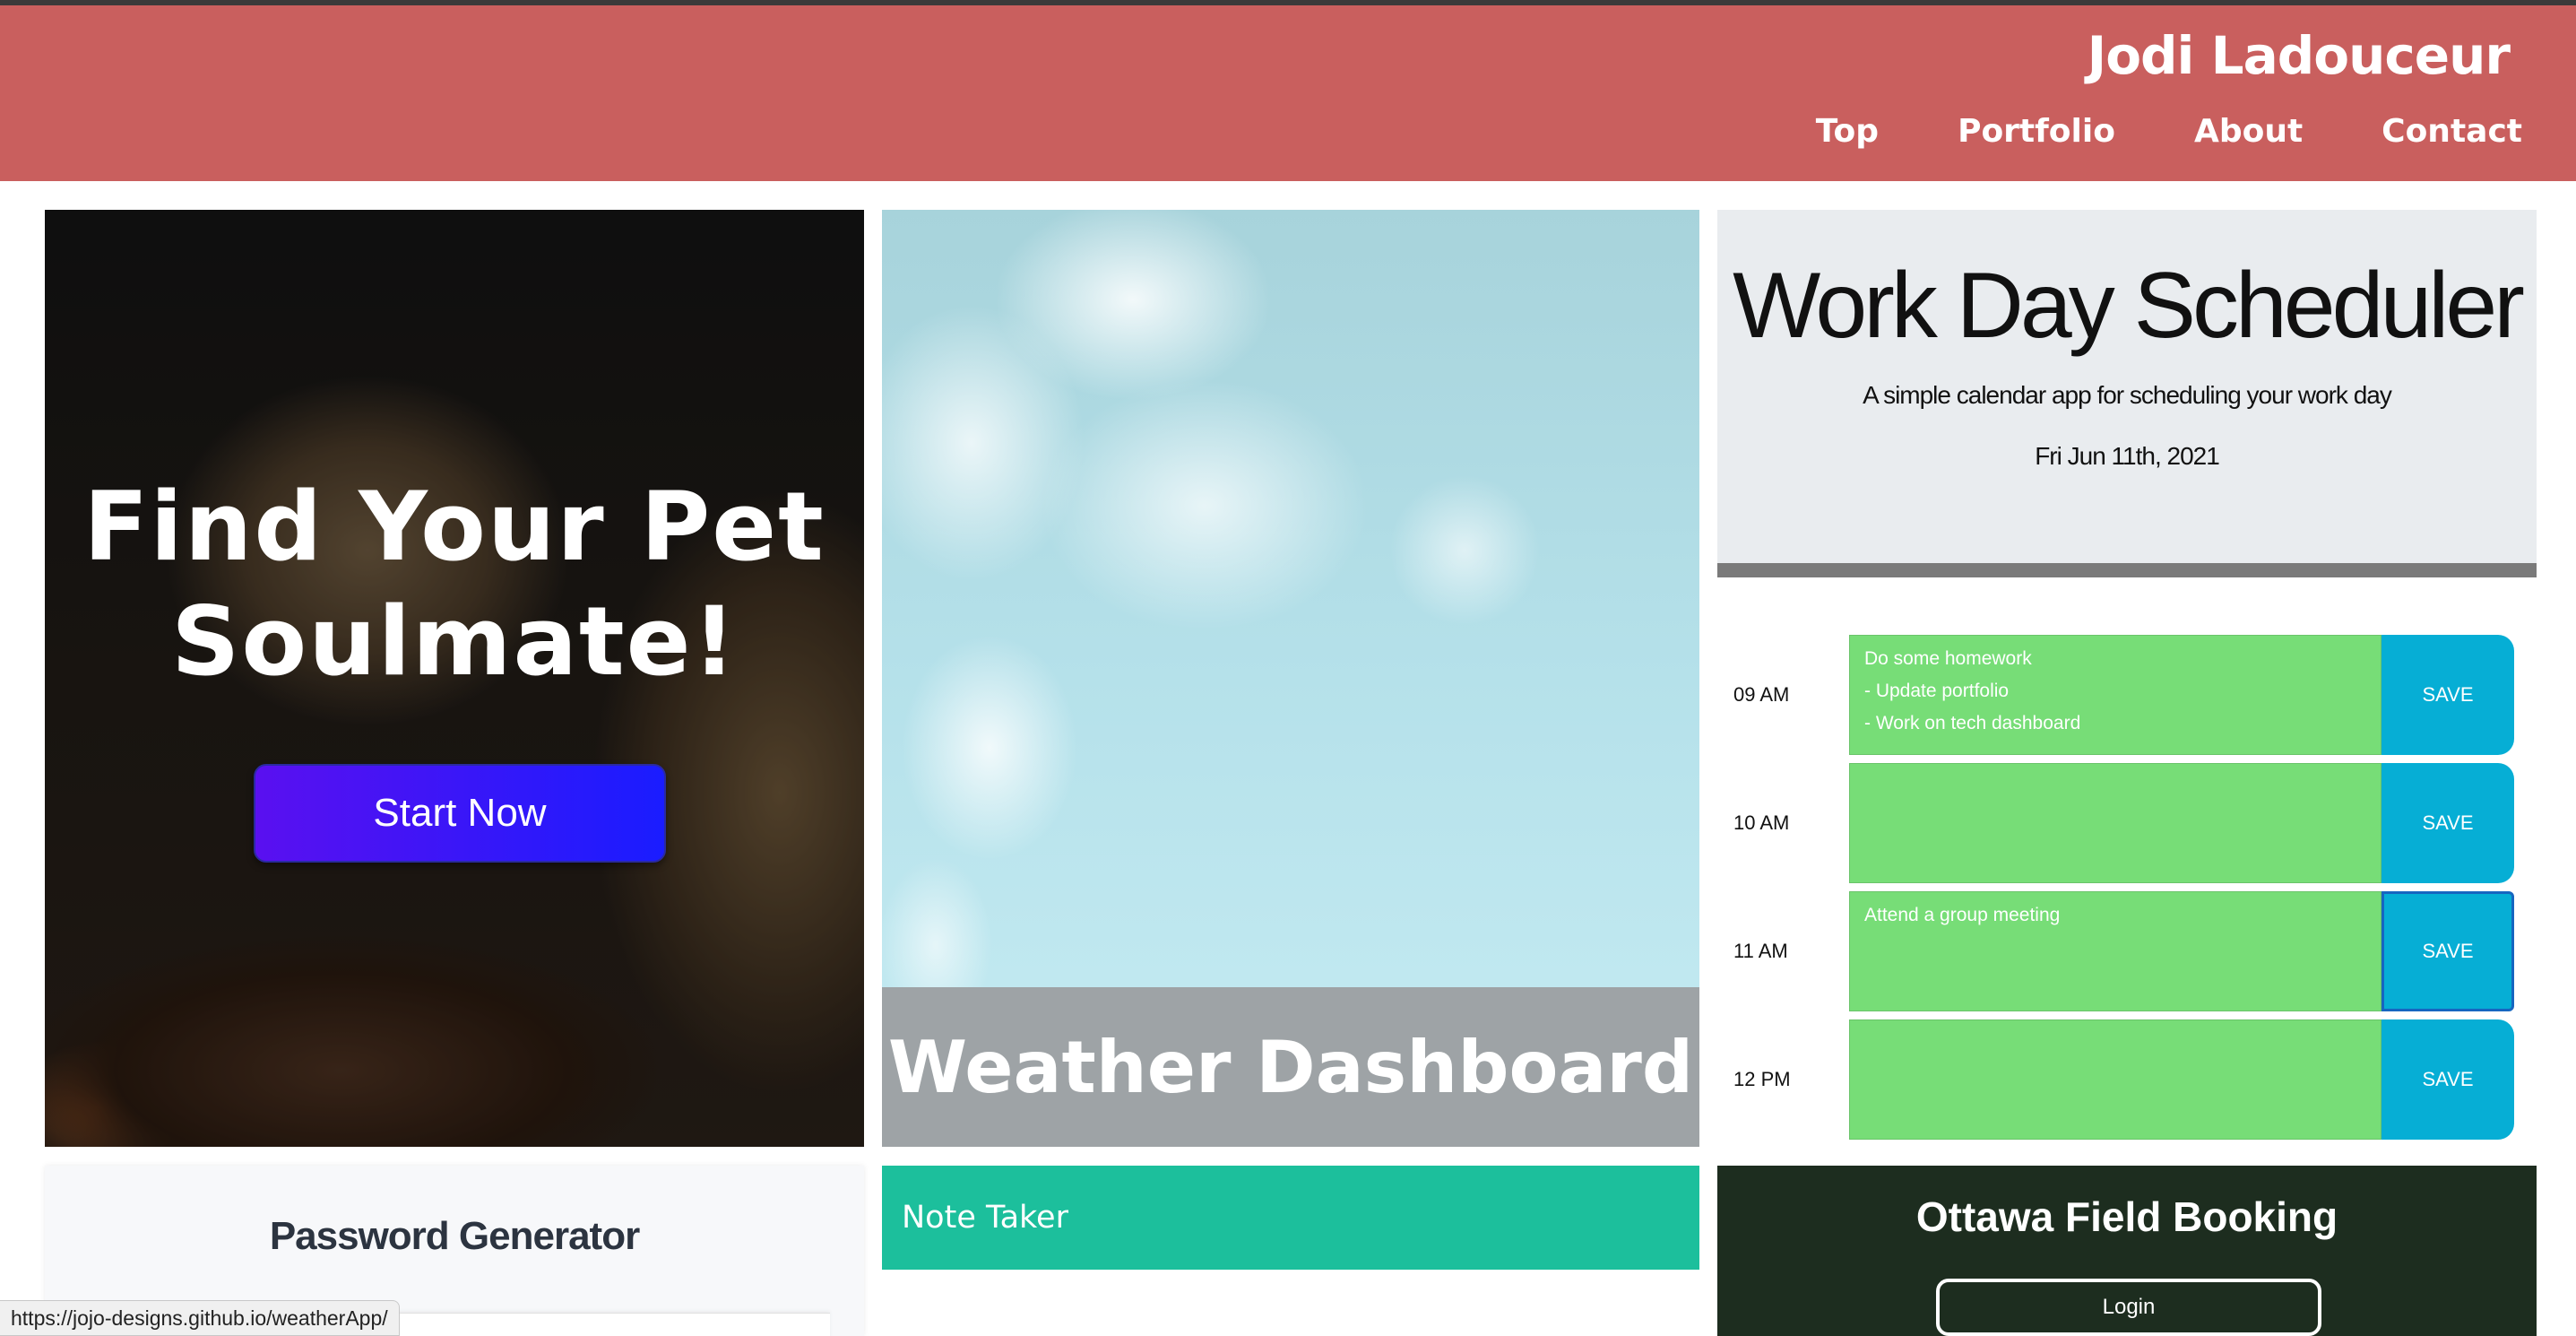  What do you see at coordinates (460, 814) in the screenshot?
I see `start-now-button: Start Now` at bounding box center [460, 814].